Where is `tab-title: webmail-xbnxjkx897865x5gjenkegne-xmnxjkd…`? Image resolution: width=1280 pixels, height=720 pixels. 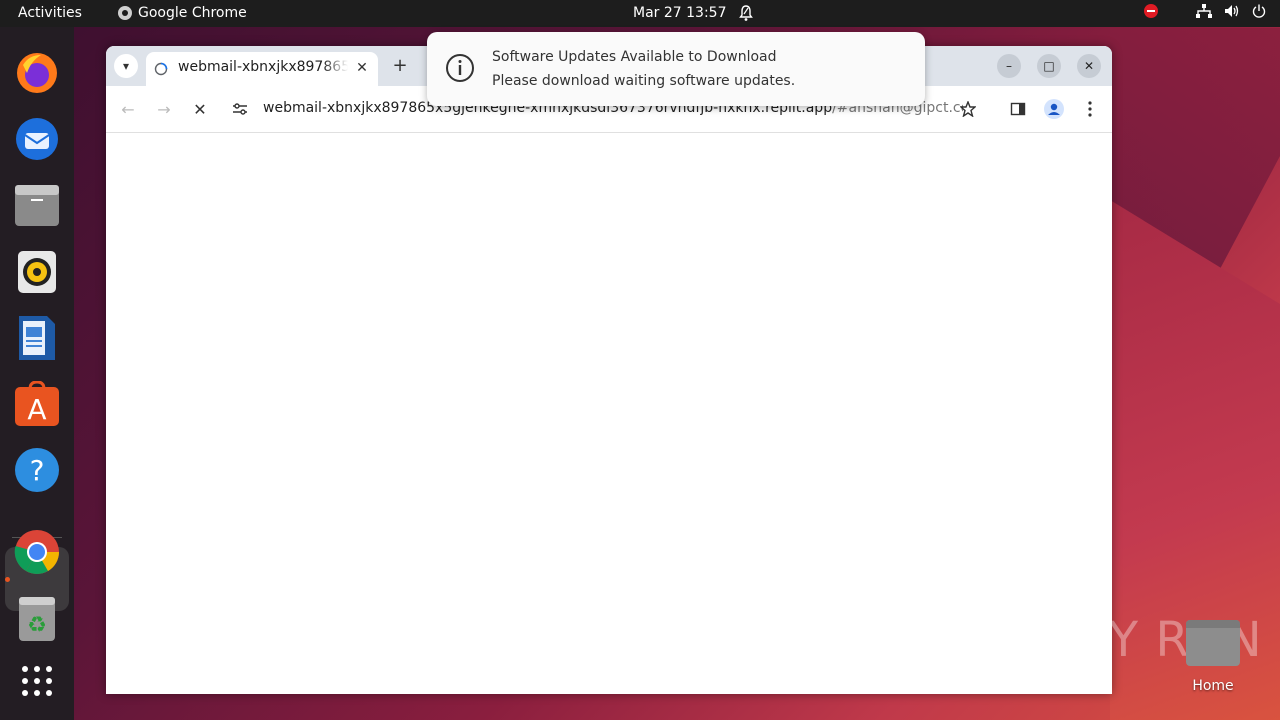
tab-title: webmail-xbnxjkx897865x5gjenkegne-xmnxjkd… is located at coordinates (263, 67).